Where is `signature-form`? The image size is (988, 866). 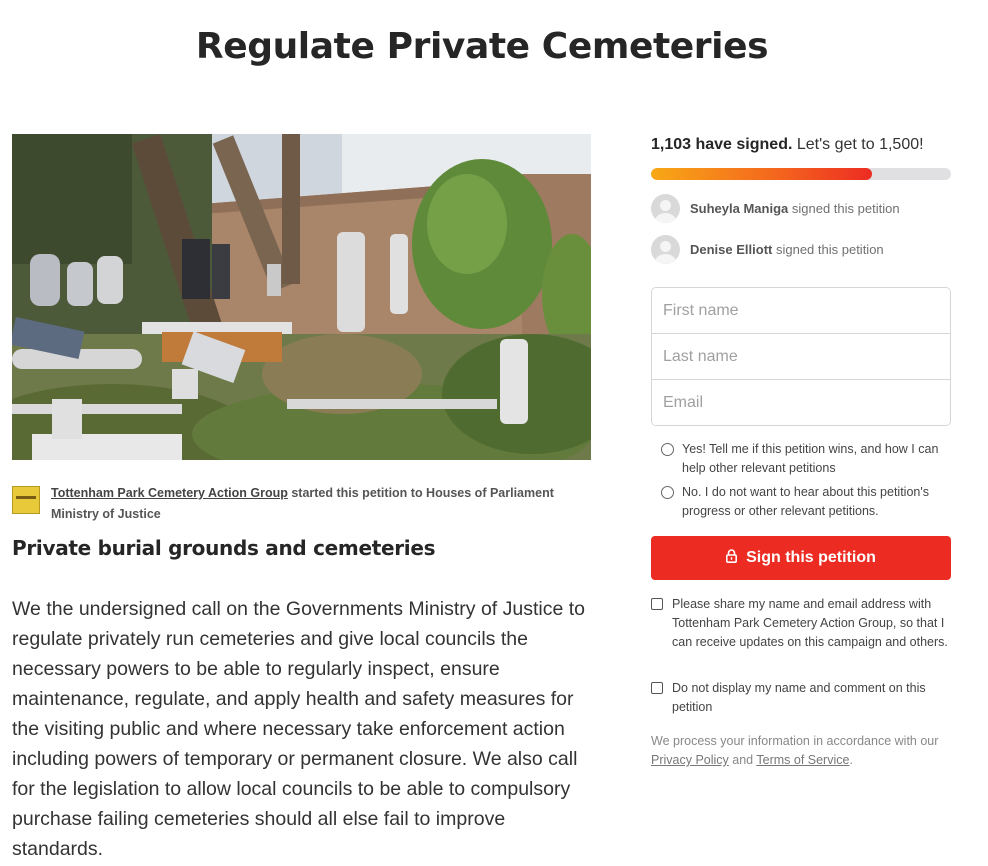
signature-form is located at coordinates (801, 356).